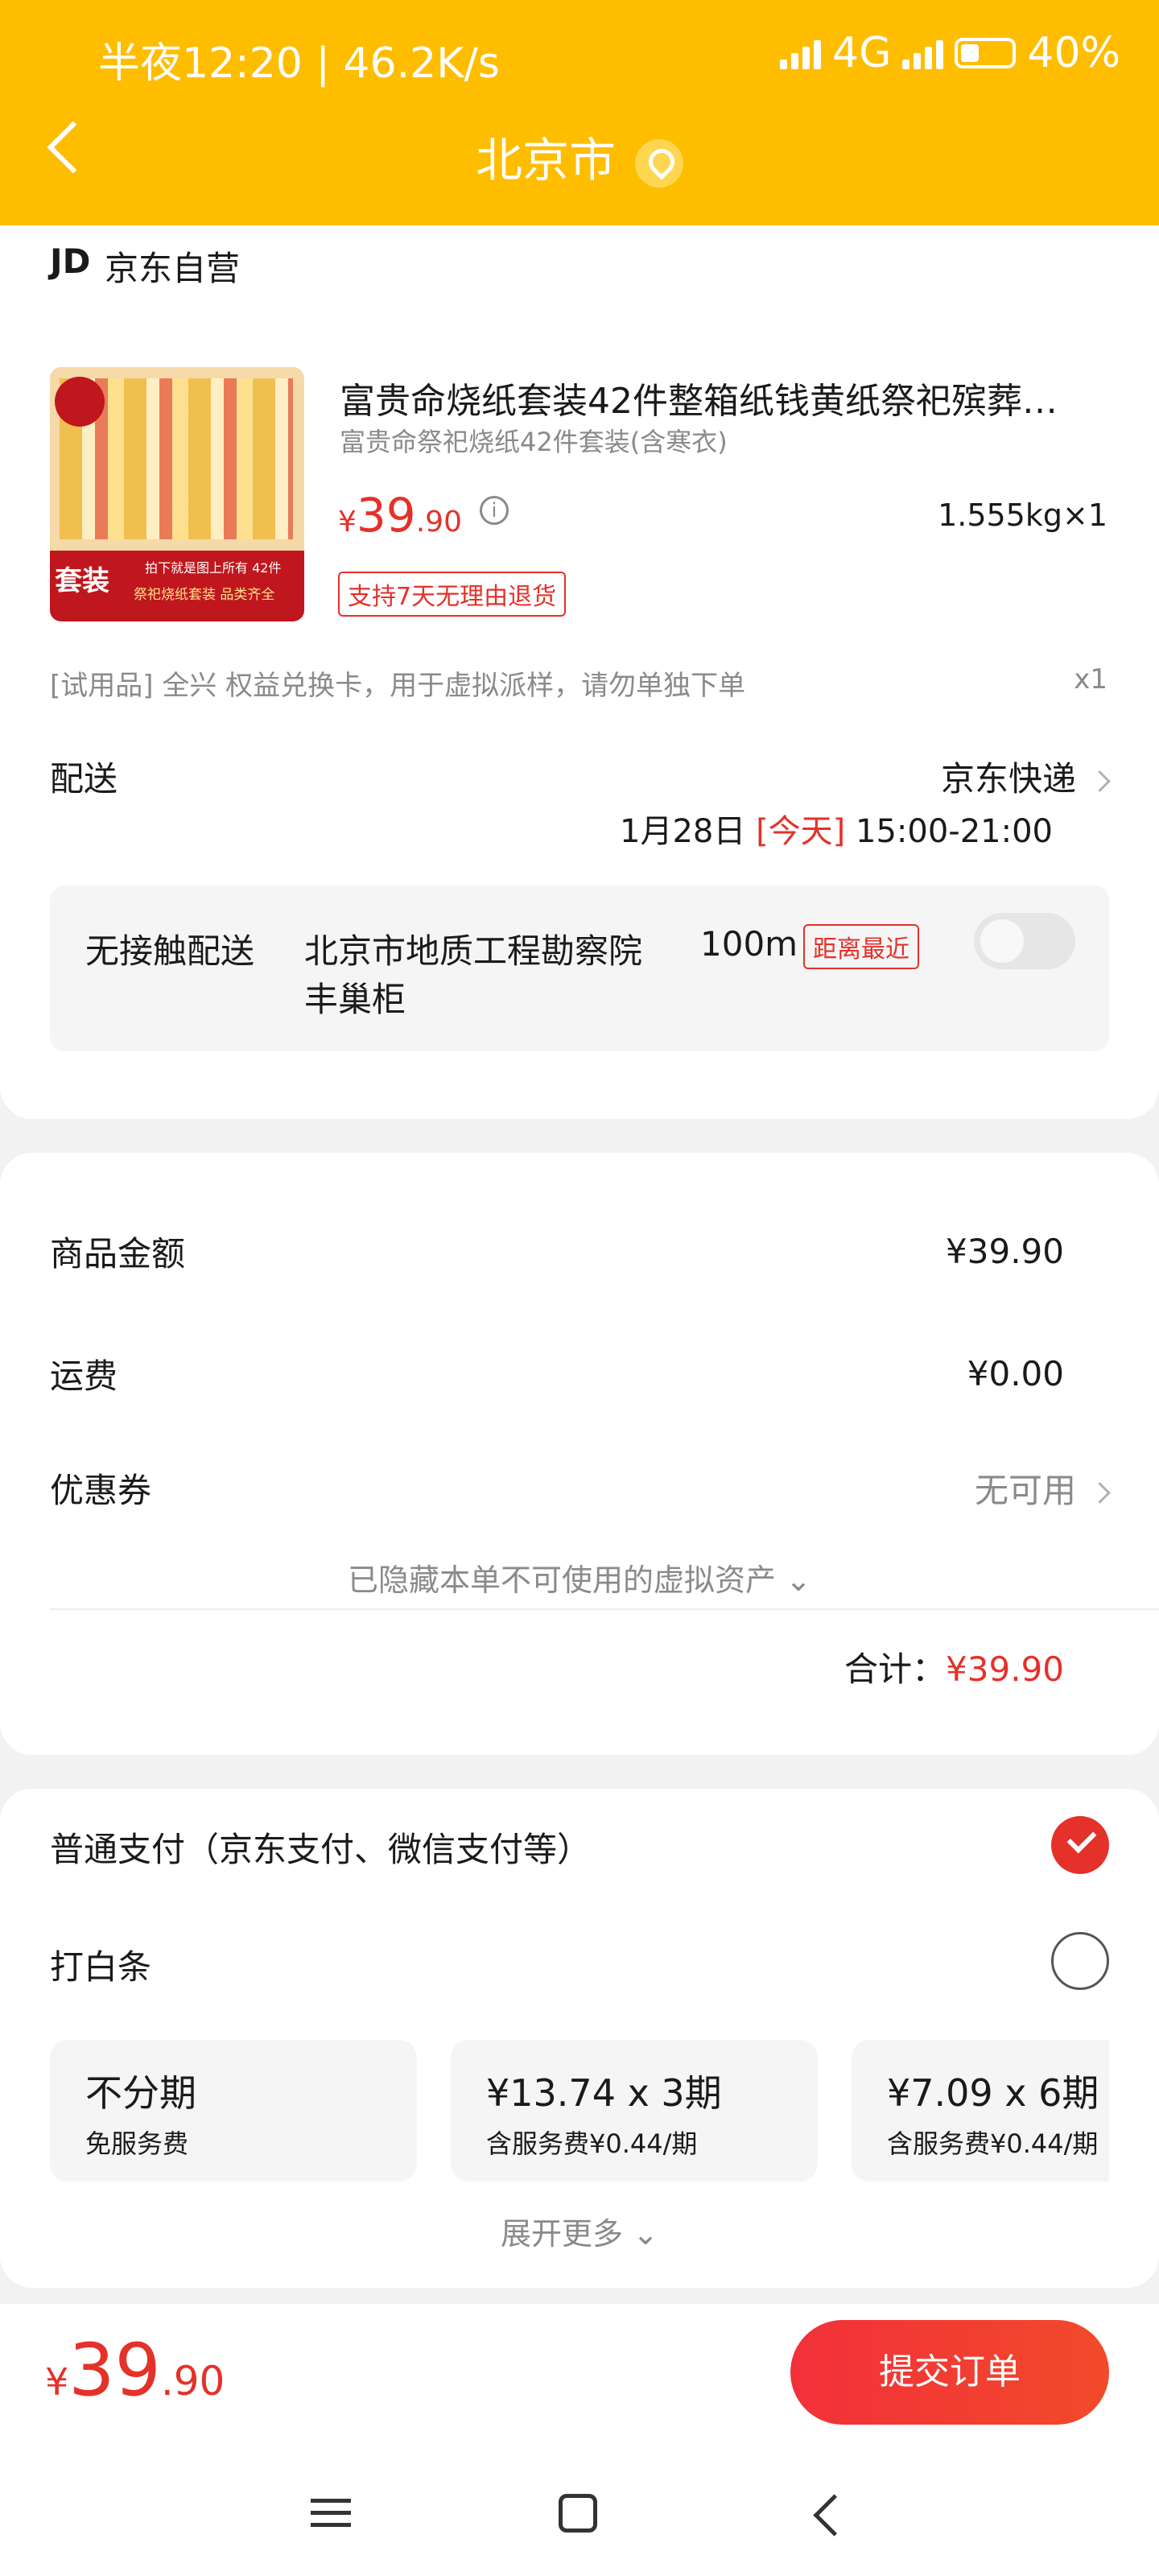 This screenshot has width=1159, height=2576. I want to click on nearest-tag-text: 距离最近, so click(861, 946).